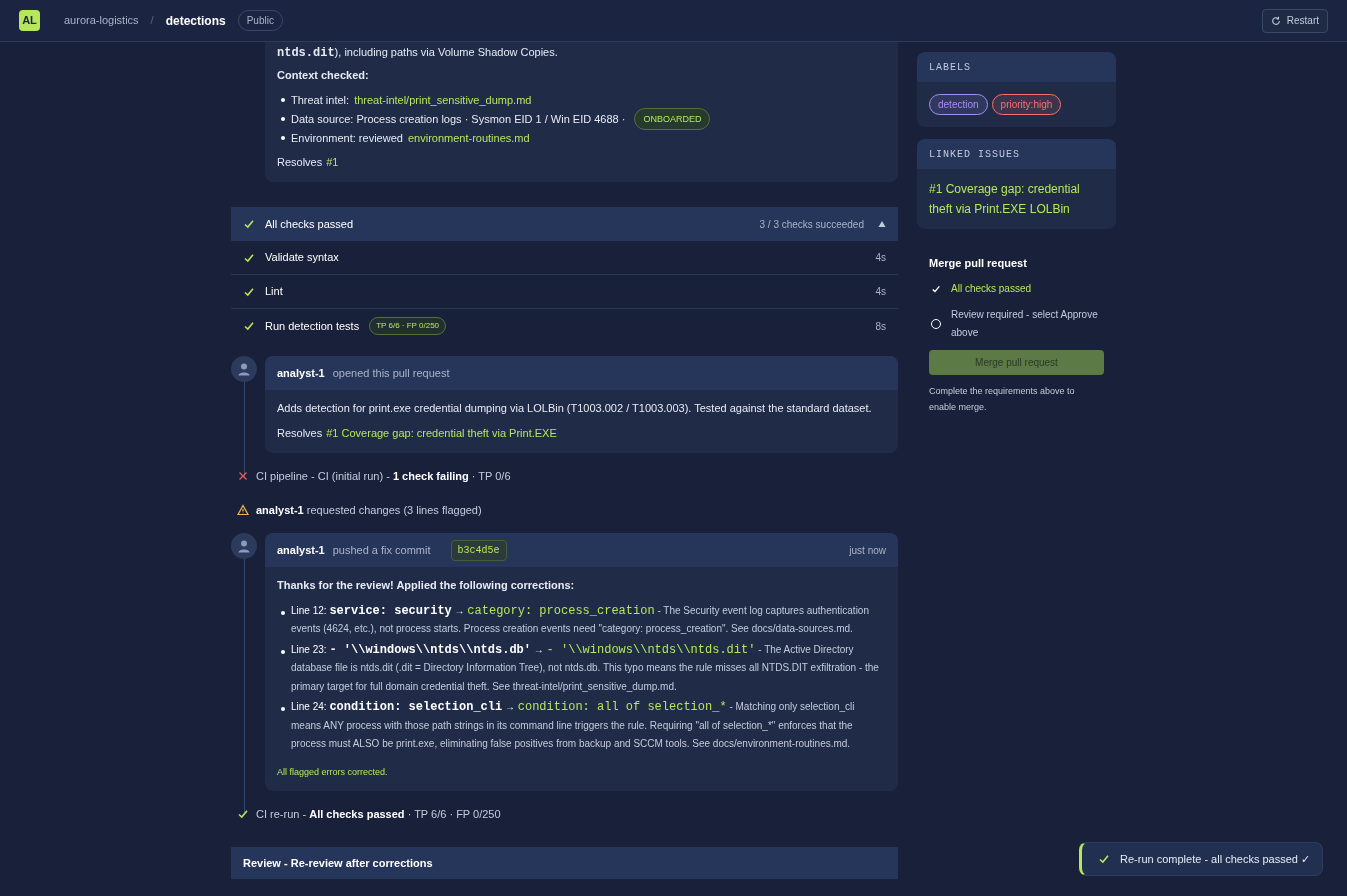  I want to click on org-link: aurora-logistics, so click(101, 20).